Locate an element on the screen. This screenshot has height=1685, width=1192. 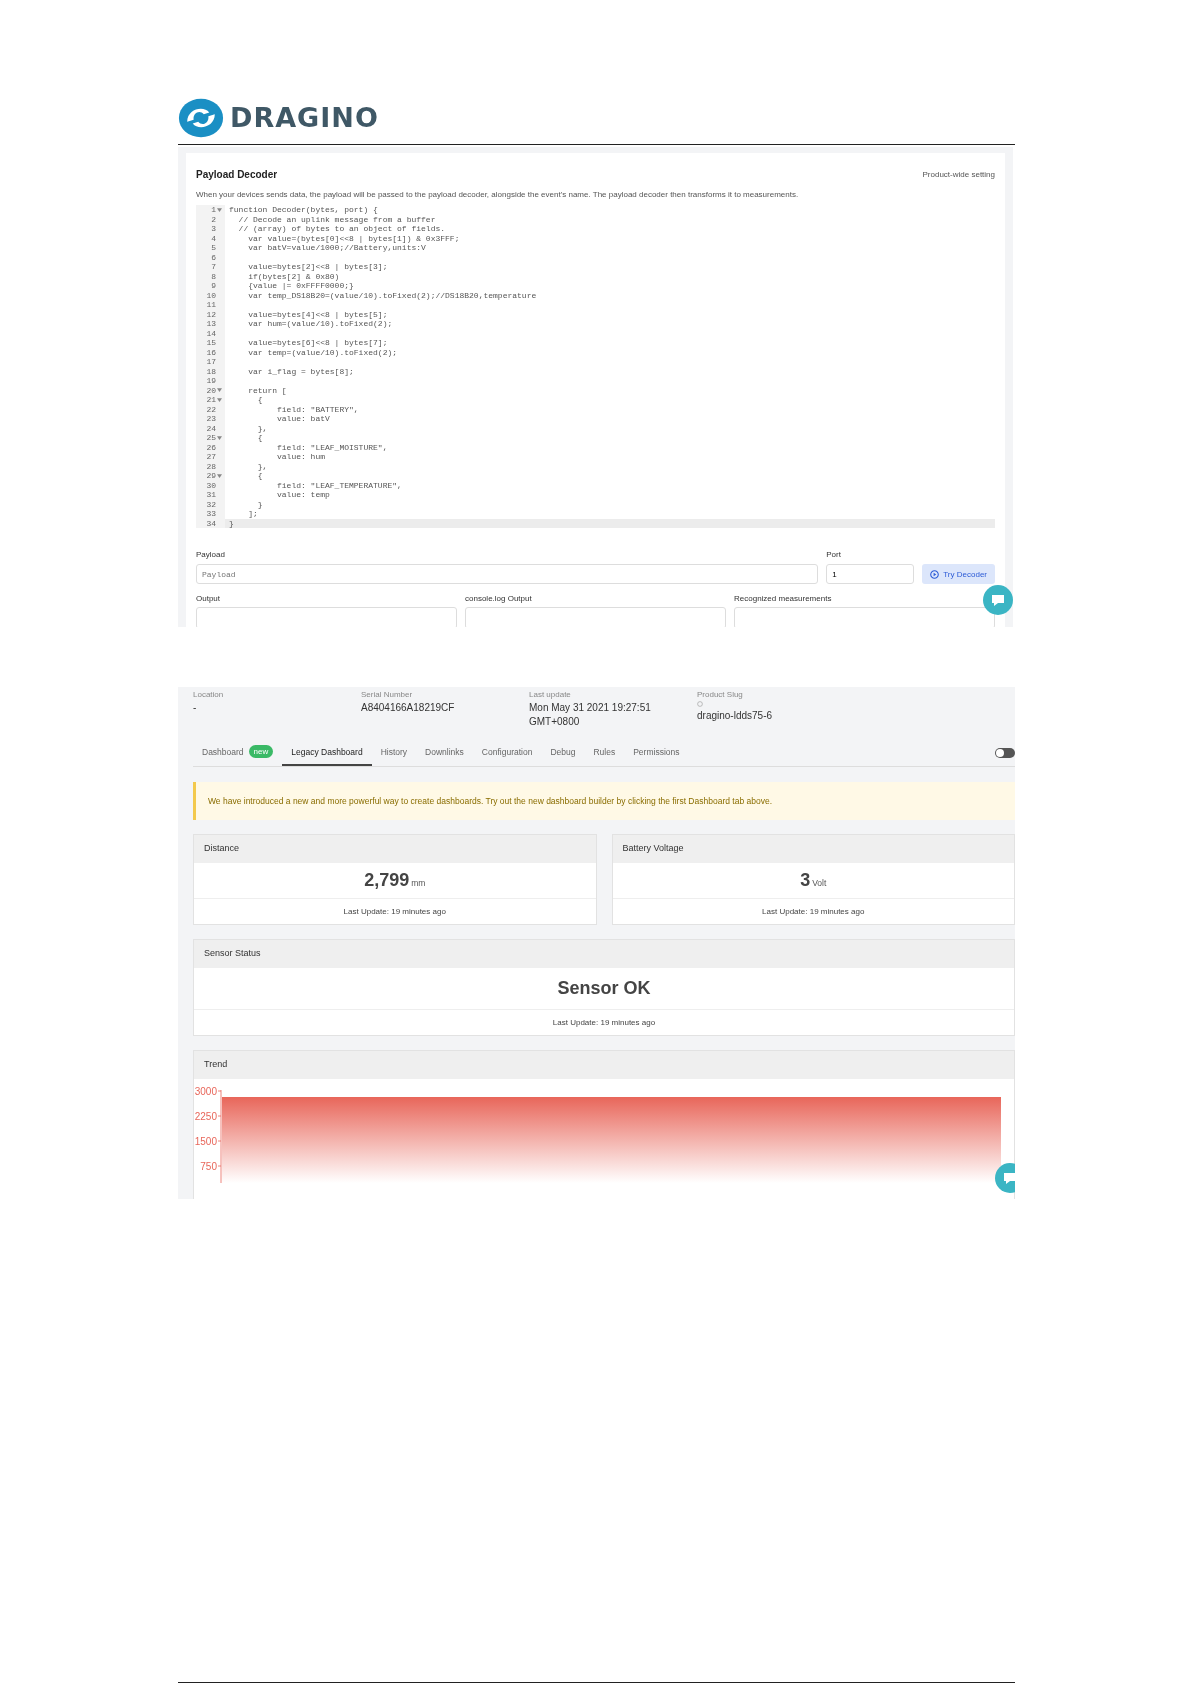
line-number: 1 is located at coordinates (213, 210).